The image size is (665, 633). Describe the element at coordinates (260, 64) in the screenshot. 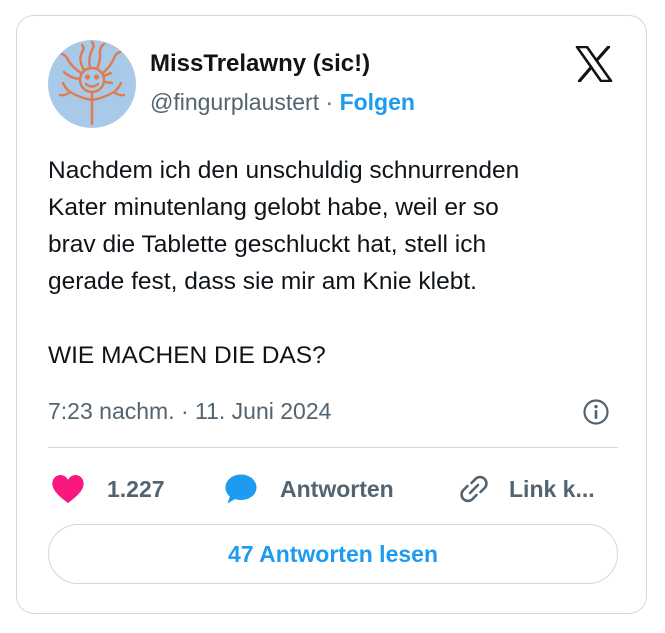

I see `author-display-name: MissTrelawny (sic!)` at that location.